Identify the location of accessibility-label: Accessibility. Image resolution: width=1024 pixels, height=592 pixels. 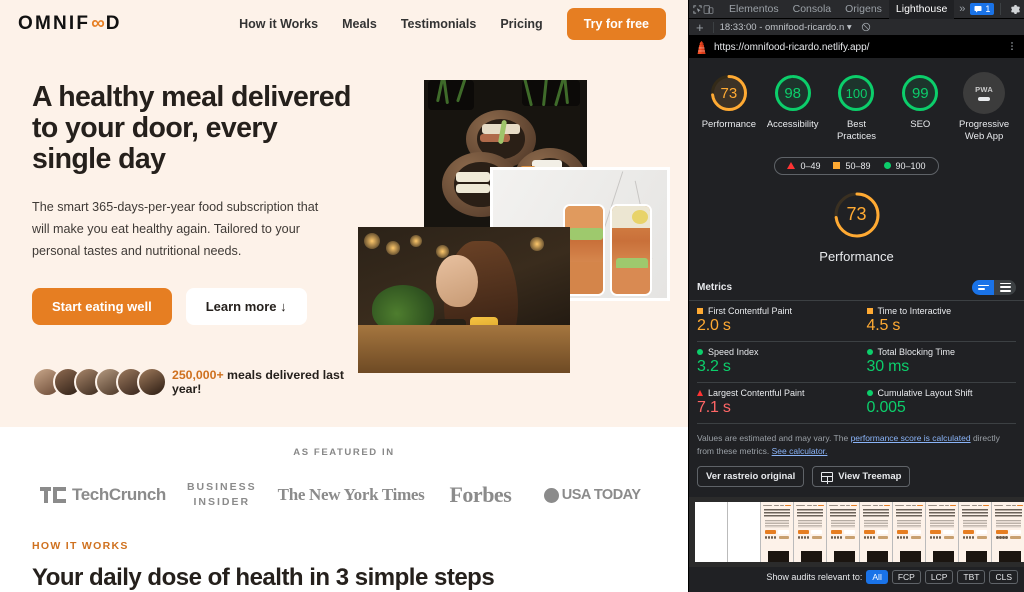
(792, 124).